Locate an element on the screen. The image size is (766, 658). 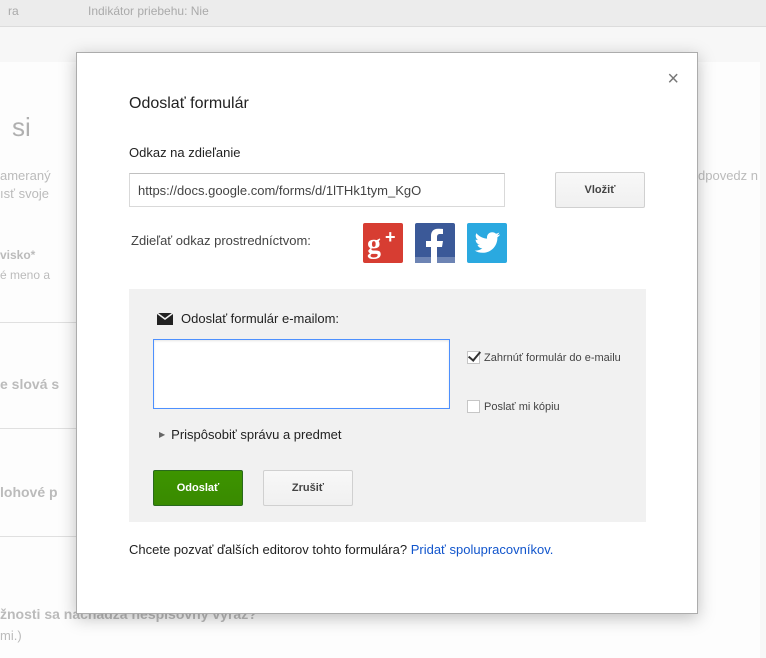
include-form-checkbox is located at coordinates (473, 357).